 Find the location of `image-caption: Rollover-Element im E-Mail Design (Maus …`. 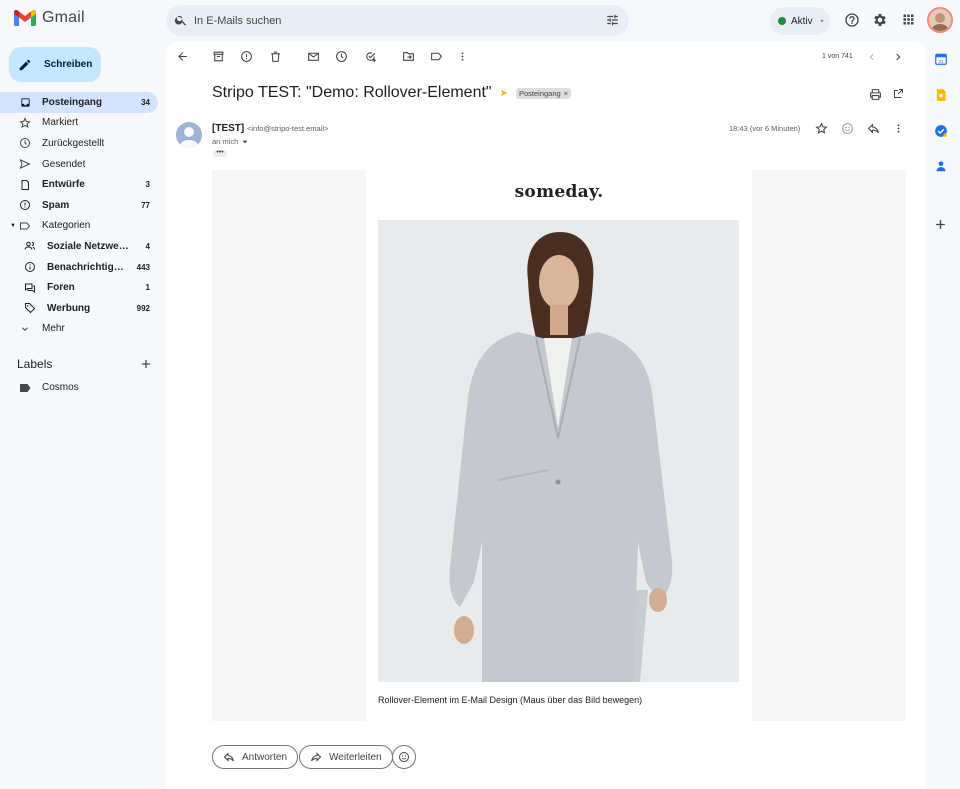

image-caption: Rollover-Element im E-Mail Design (Maus … is located at coordinates (510, 700).